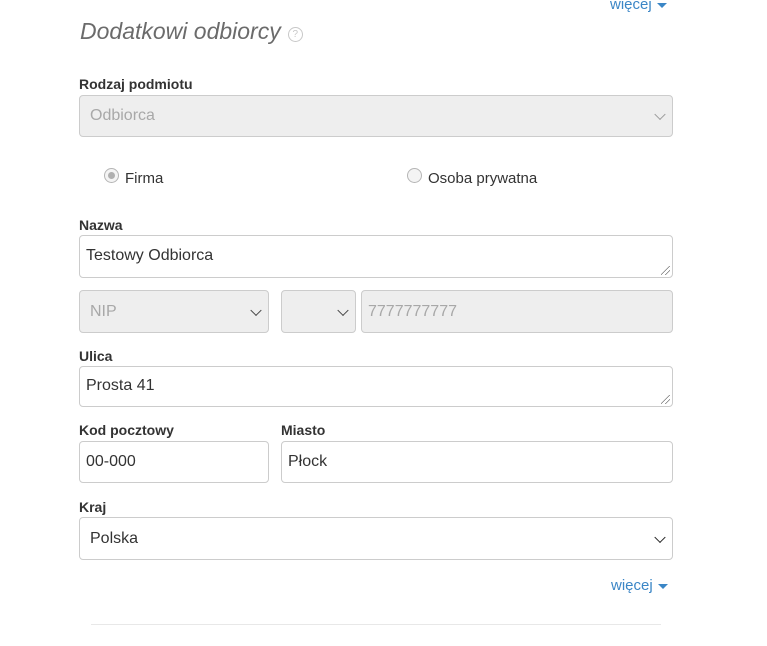 The image size is (767, 646). Describe the element at coordinates (483, 178) in the screenshot. I see `radio-osoba-prywatna-label: Osoba prywatna` at that location.